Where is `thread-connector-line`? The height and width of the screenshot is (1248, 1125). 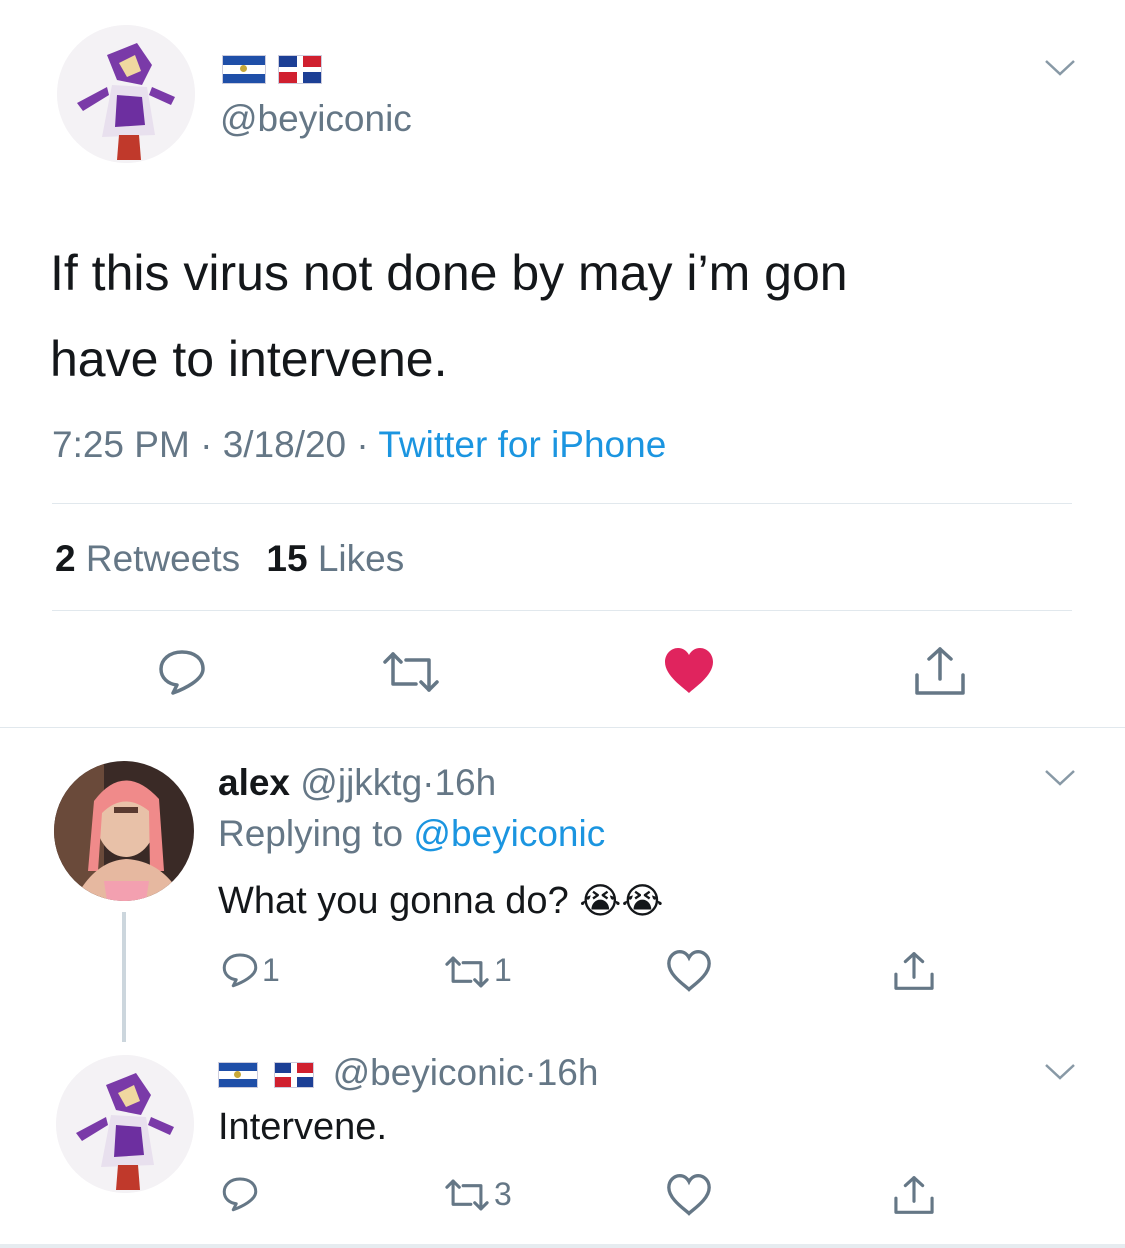 thread-connector-line is located at coordinates (124, 977).